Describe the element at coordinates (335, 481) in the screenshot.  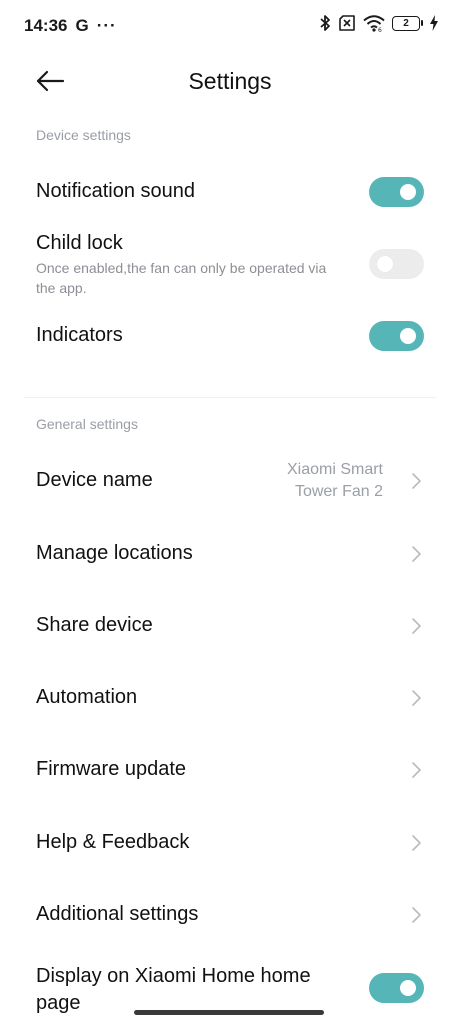
I see `device-name-value: Xiaomi Smart Tower Fan 2` at that location.